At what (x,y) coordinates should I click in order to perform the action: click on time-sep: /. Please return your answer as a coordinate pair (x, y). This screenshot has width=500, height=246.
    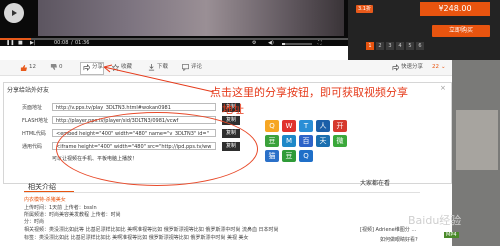
    Looking at the image, I should click on (72, 43).